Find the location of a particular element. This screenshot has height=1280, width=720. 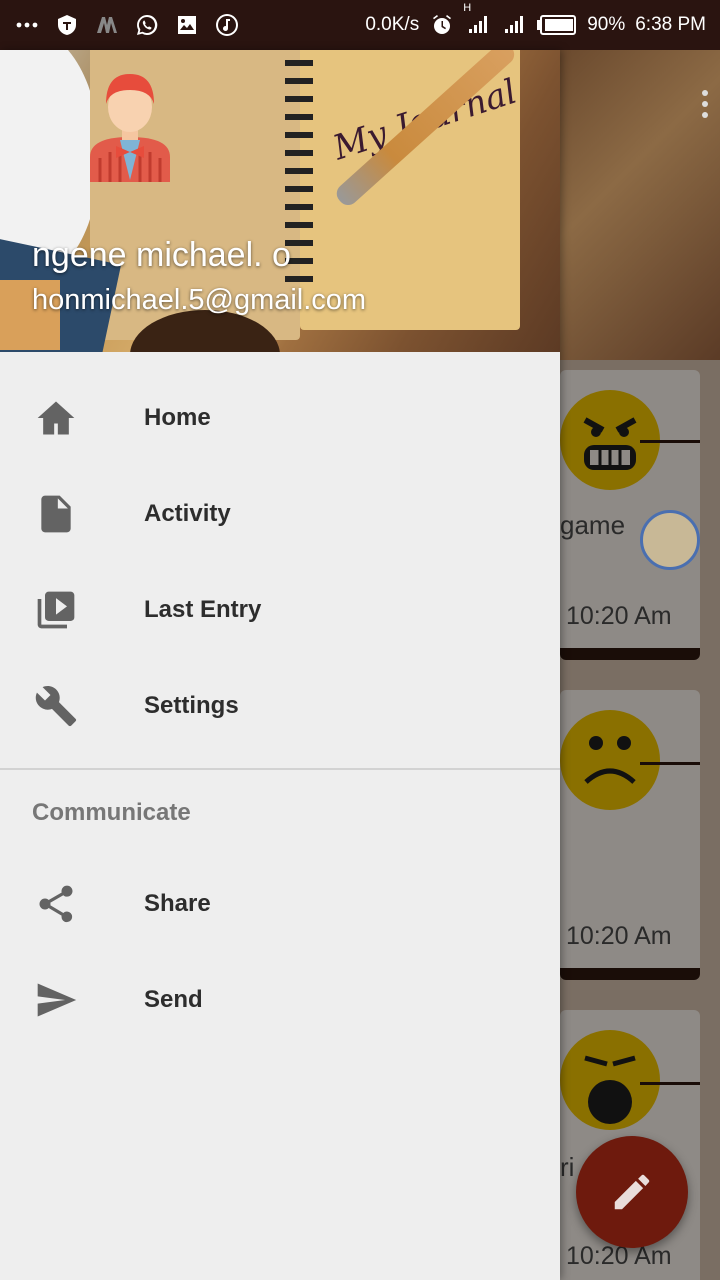

card-text: game is located at coordinates (593, 525).